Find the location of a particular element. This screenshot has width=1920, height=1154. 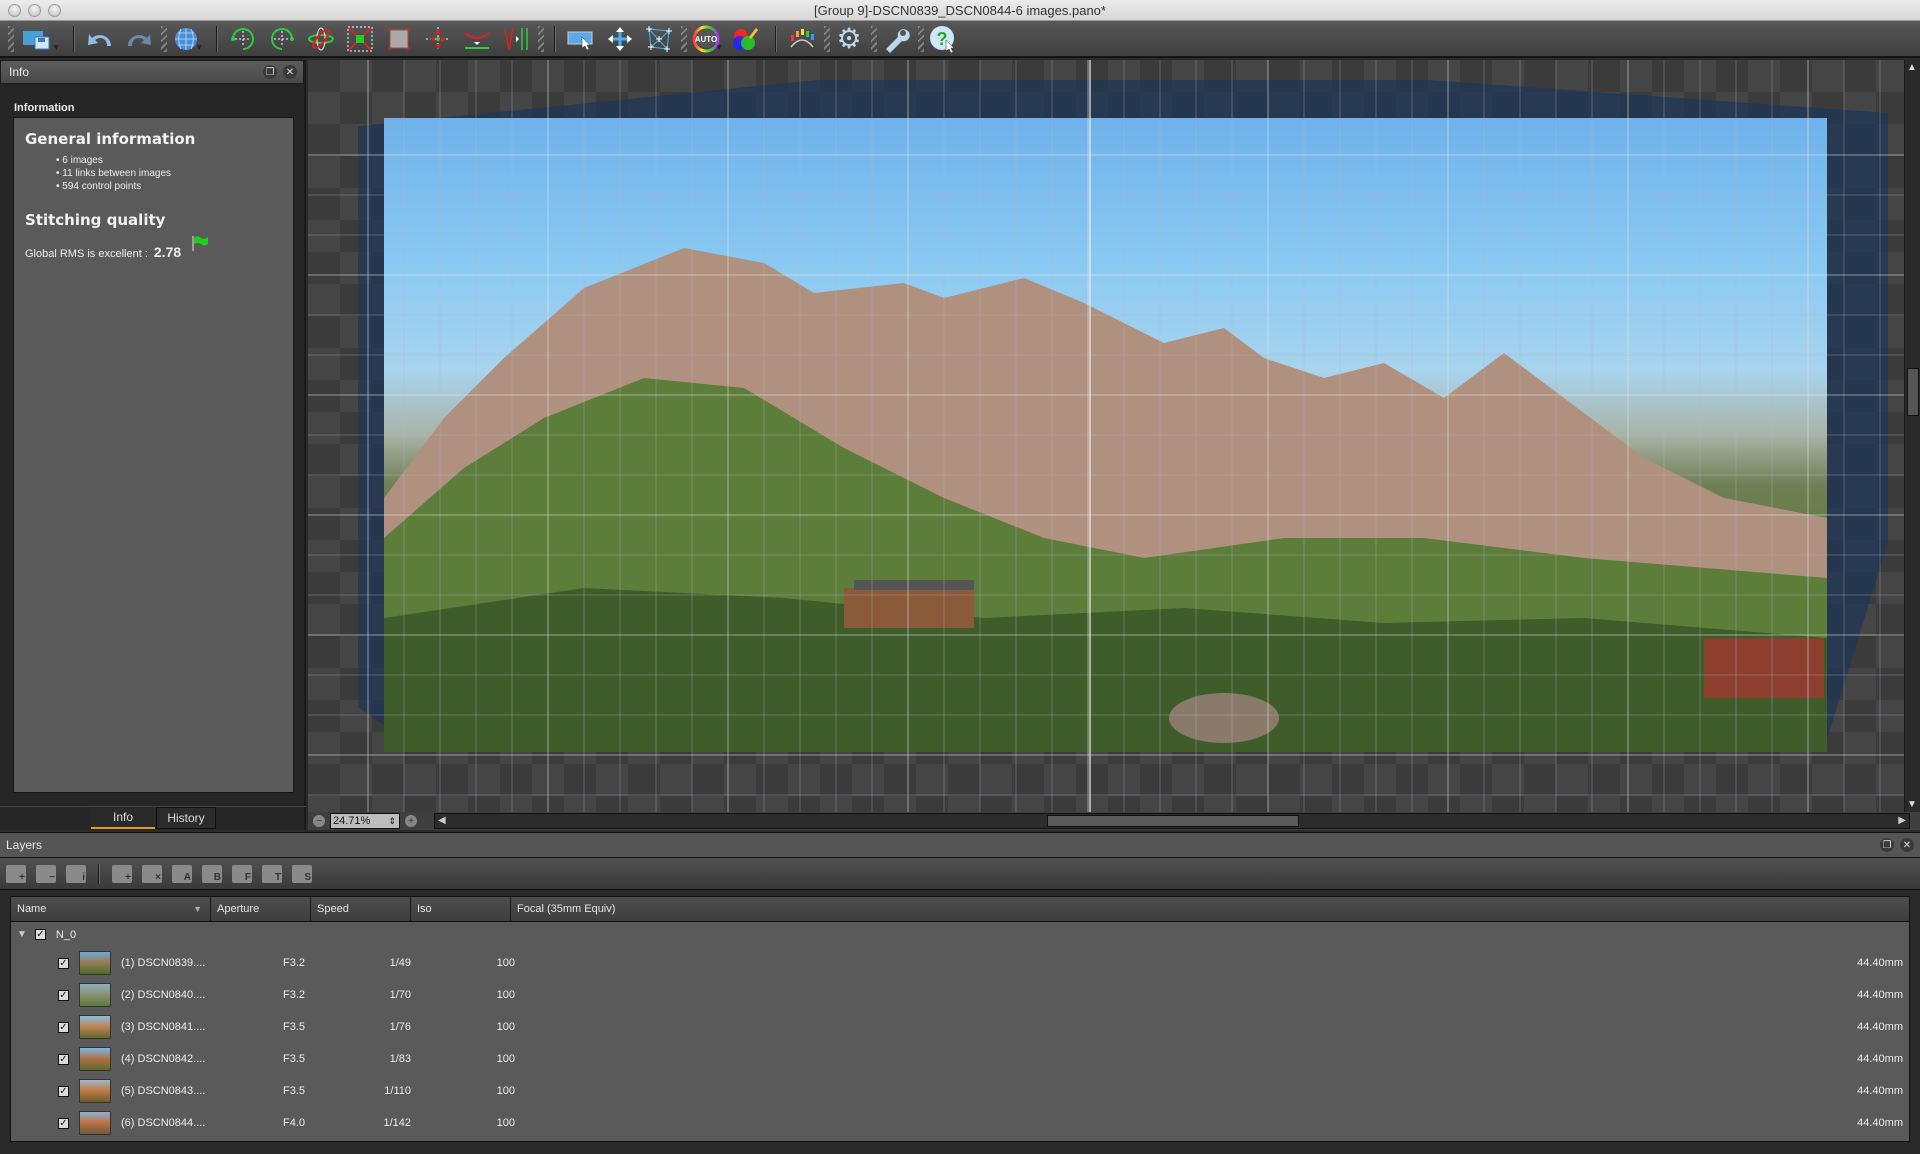

tab-info: Info is located at coordinates (123, 818).